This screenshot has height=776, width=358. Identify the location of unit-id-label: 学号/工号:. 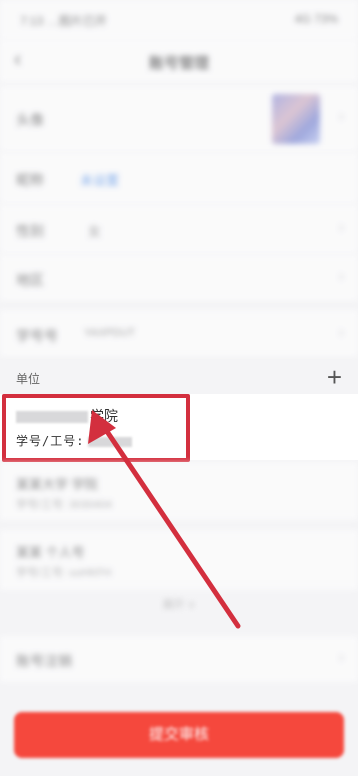
(50, 441).